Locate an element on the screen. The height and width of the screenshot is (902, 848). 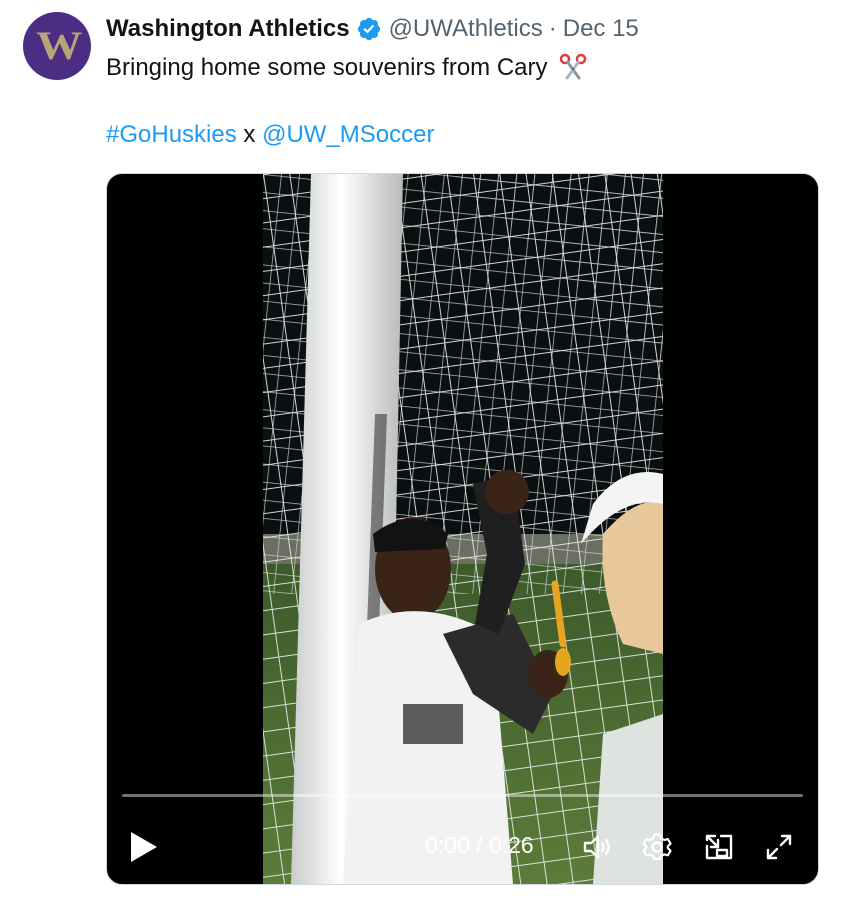
tweet-tags: #GoHuskies x @UW_MSoccer is located at coordinates (270, 135).